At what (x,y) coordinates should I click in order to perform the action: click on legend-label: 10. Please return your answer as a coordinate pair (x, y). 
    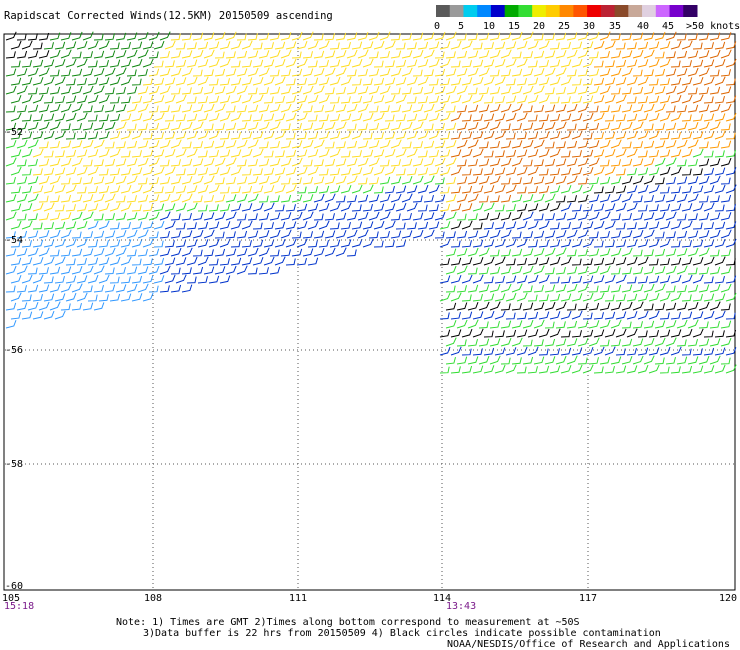
    Looking at the image, I should click on (489, 26).